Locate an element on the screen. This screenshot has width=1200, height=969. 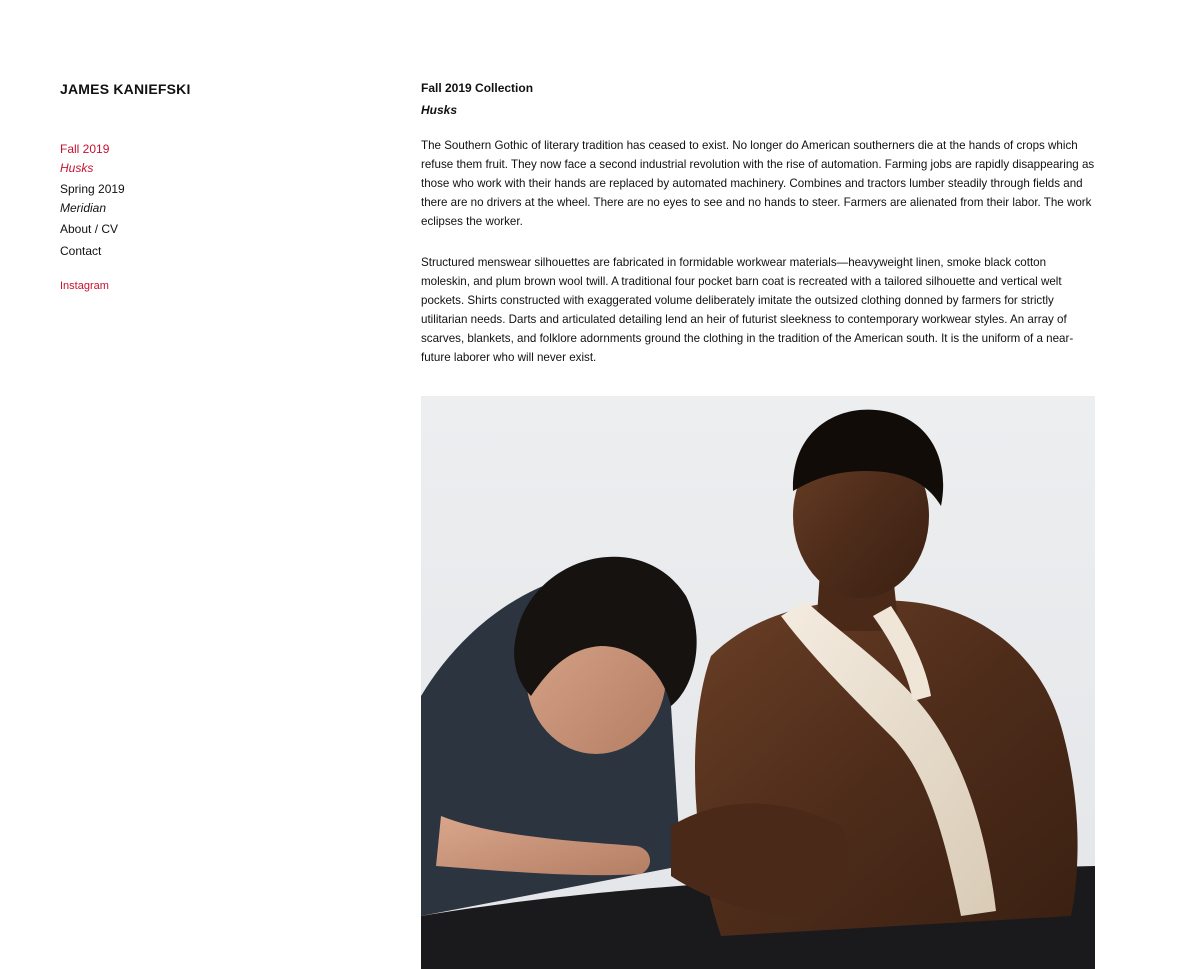
collection-title: Fall 2019 Collection is located at coordinates (477, 88).